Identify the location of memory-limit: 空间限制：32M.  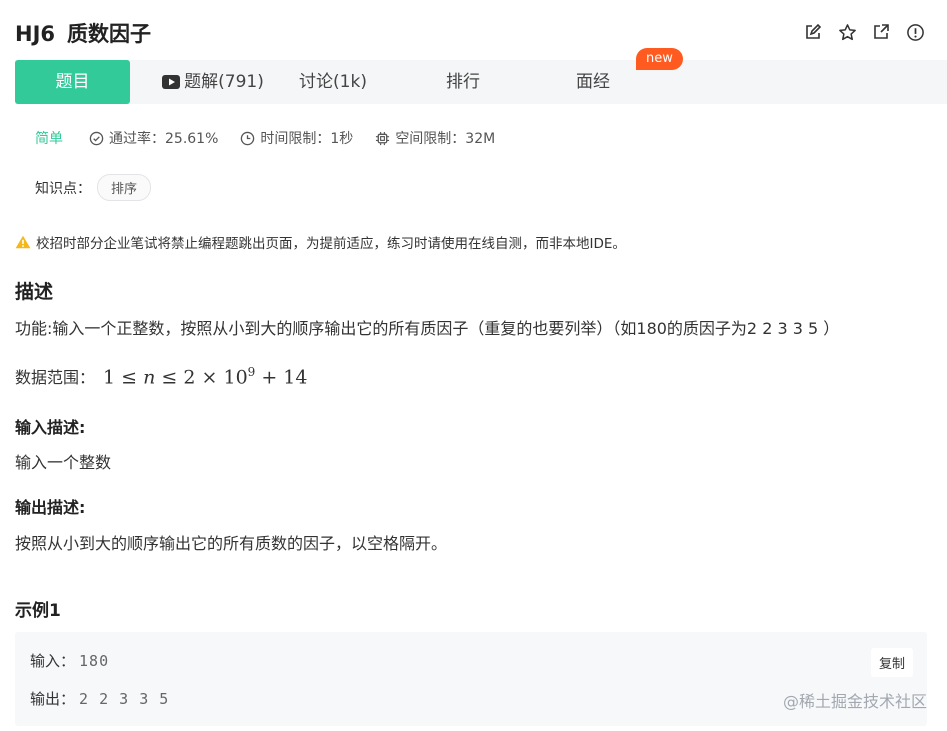
(435, 138).